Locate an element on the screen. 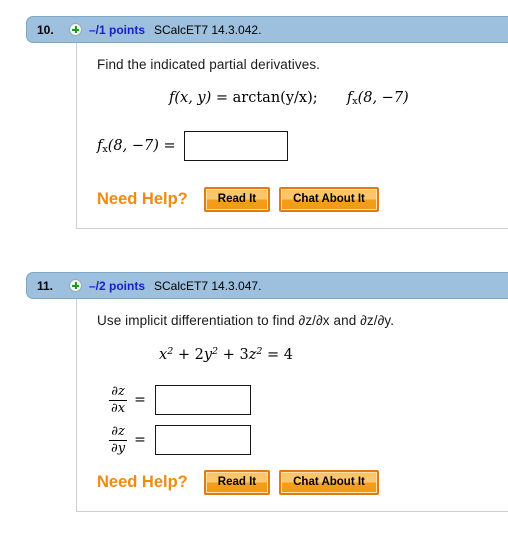 The height and width of the screenshot is (535, 508). question-text: Find the indicated partial derivatives. is located at coordinates (209, 64).